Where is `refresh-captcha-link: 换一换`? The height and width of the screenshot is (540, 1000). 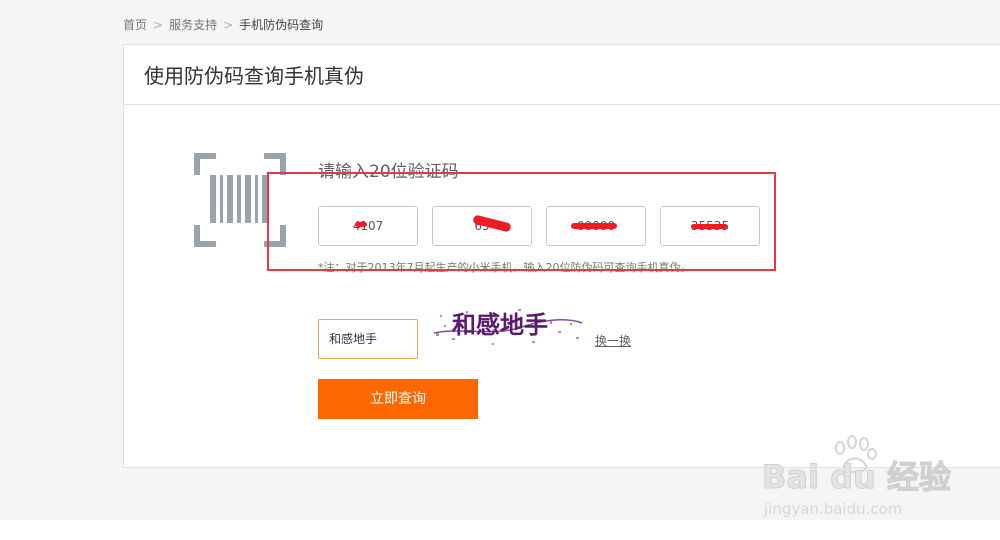 refresh-captcha-link: 换一换 is located at coordinates (613, 340).